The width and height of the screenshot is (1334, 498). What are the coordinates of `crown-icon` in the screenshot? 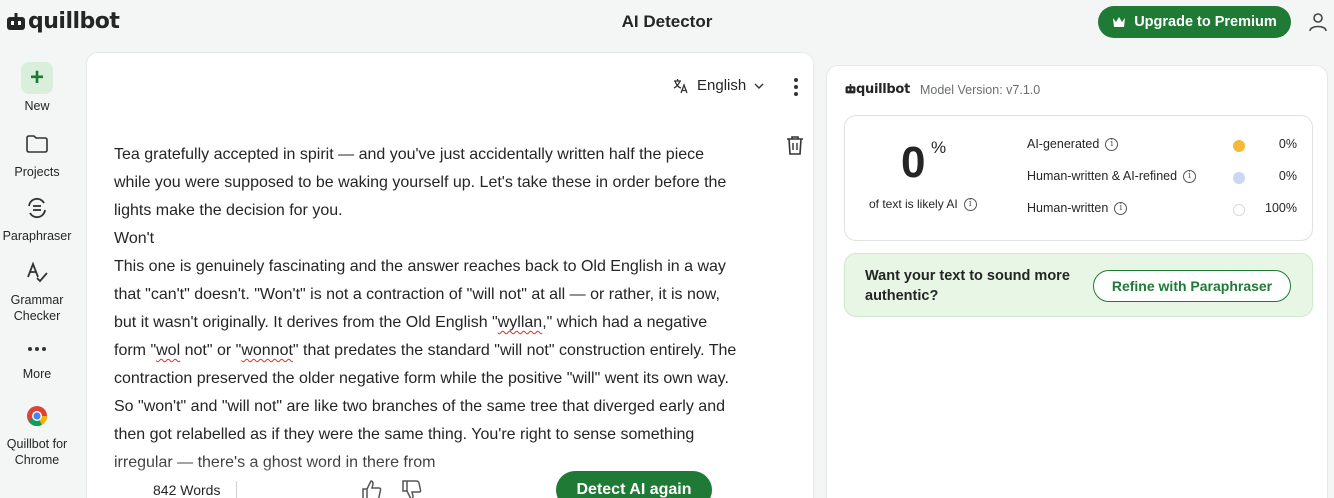 It's located at (1119, 22).